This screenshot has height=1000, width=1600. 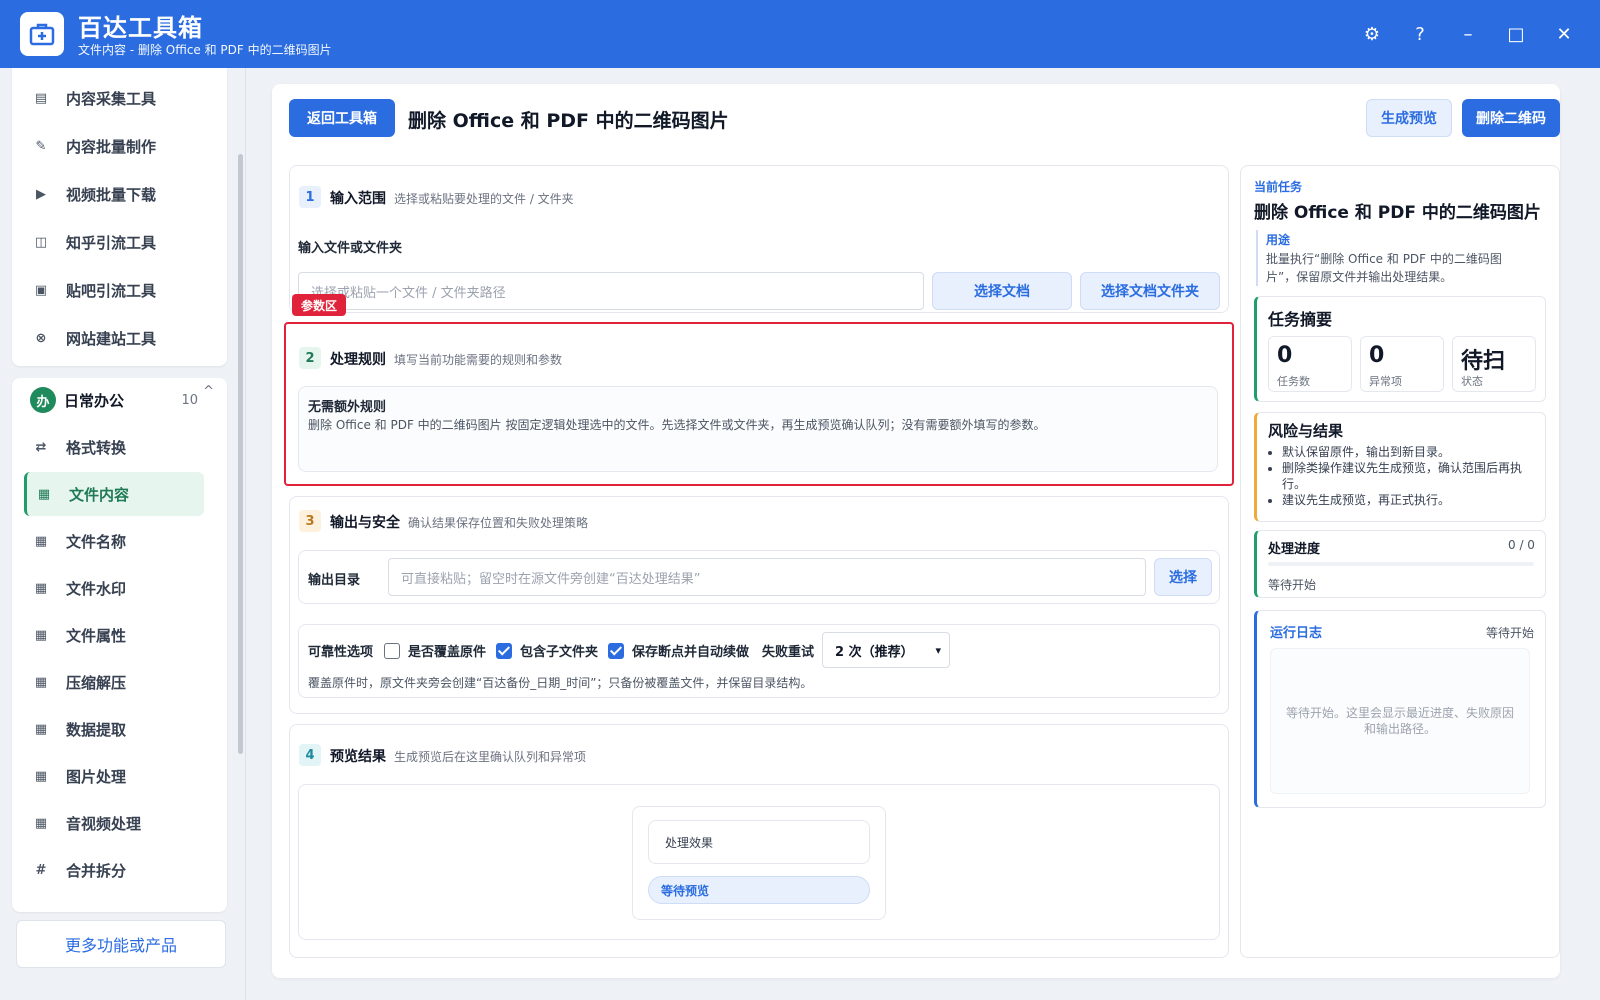 I want to click on resume-checkbox, so click(x=616, y=651).